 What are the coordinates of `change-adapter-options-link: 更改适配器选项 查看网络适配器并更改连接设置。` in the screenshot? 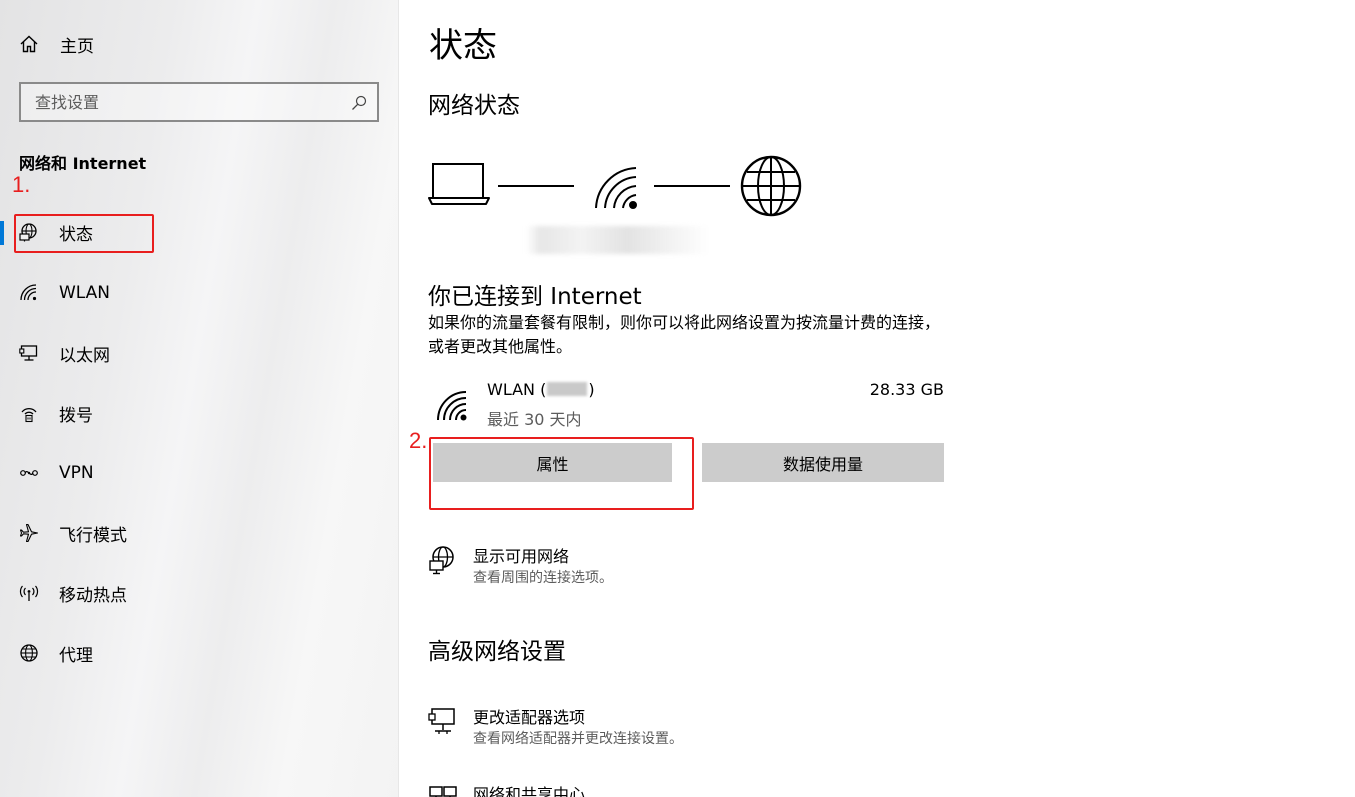 It's located at (688, 728).